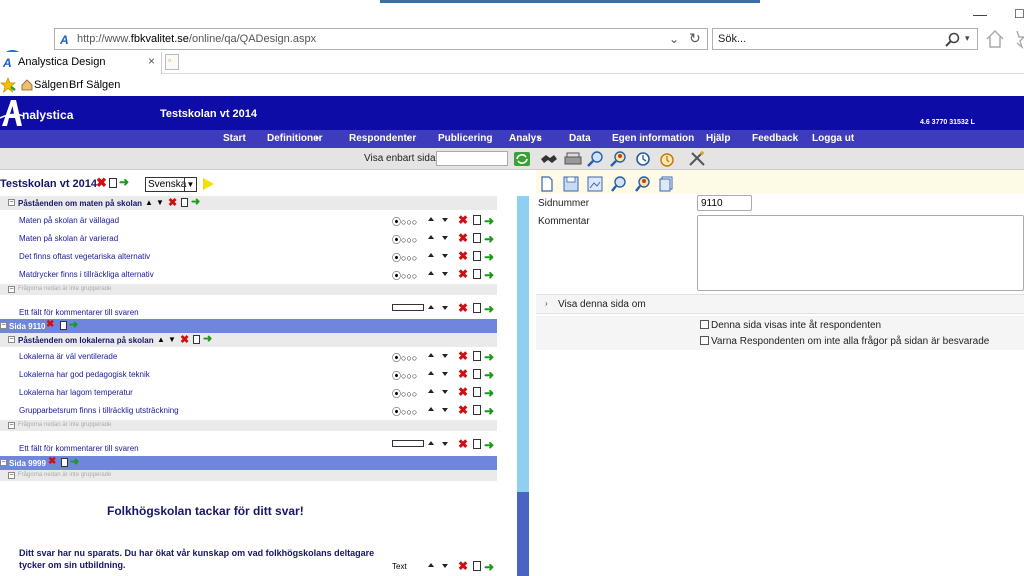  I want to click on question-row: Lokalerna är väl ventilerade ⦿○○○ ✖ ➜, so click(248, 357).